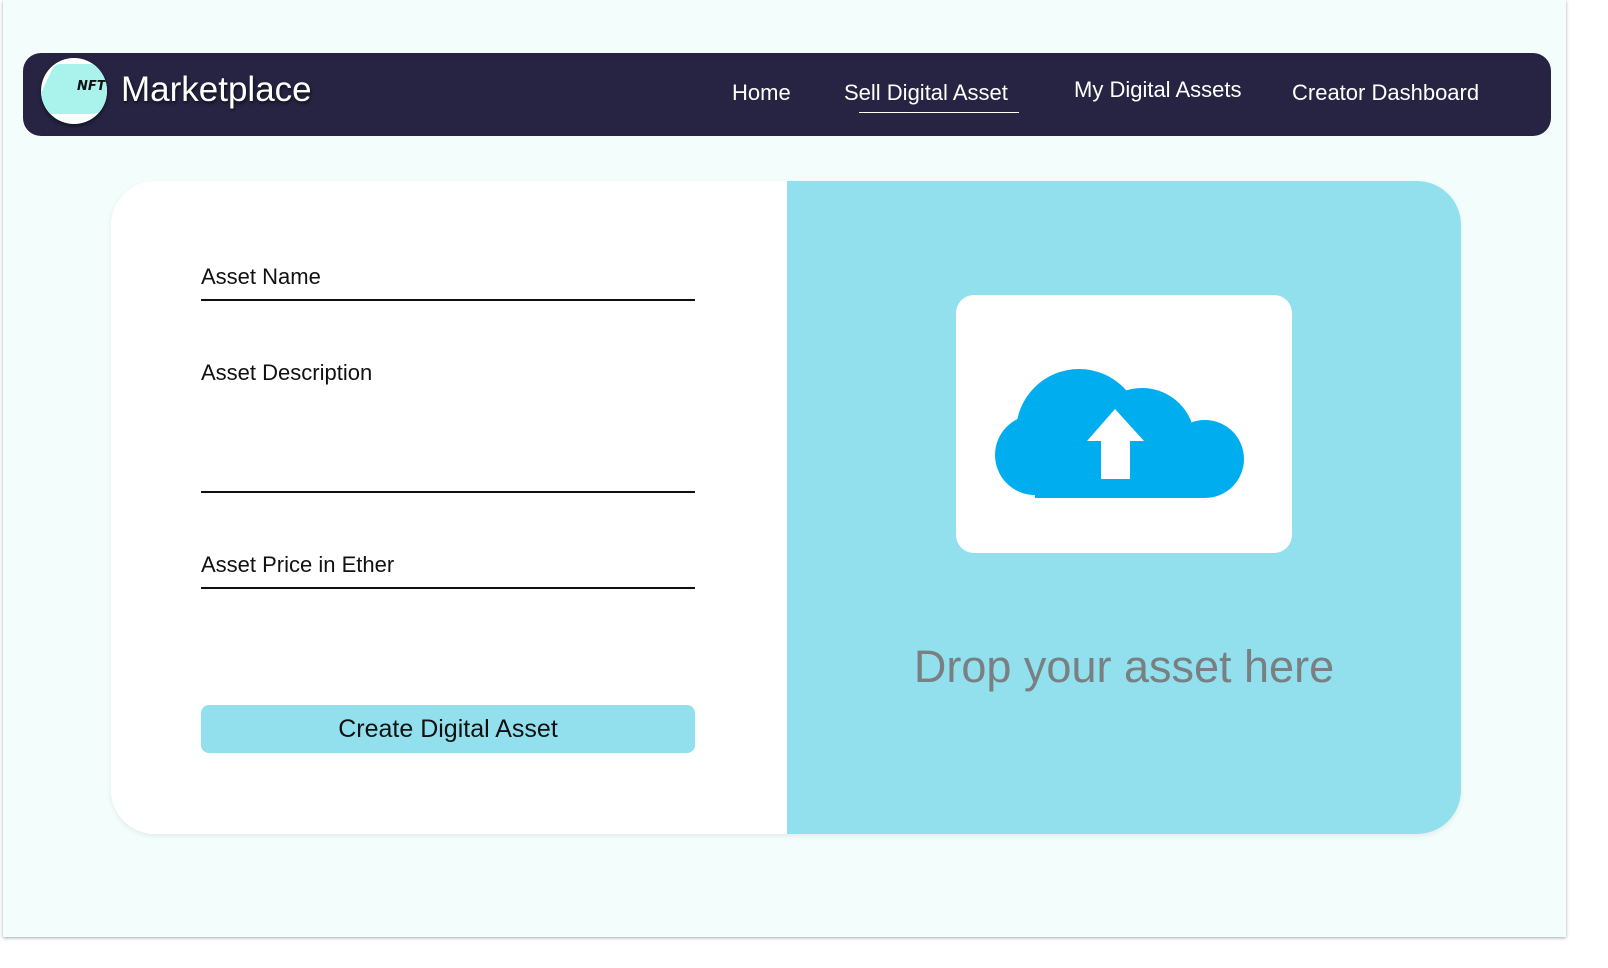 This screenshot has height=968, width=1608. I want to click on nft-logo: NFT, so click(74, 91).